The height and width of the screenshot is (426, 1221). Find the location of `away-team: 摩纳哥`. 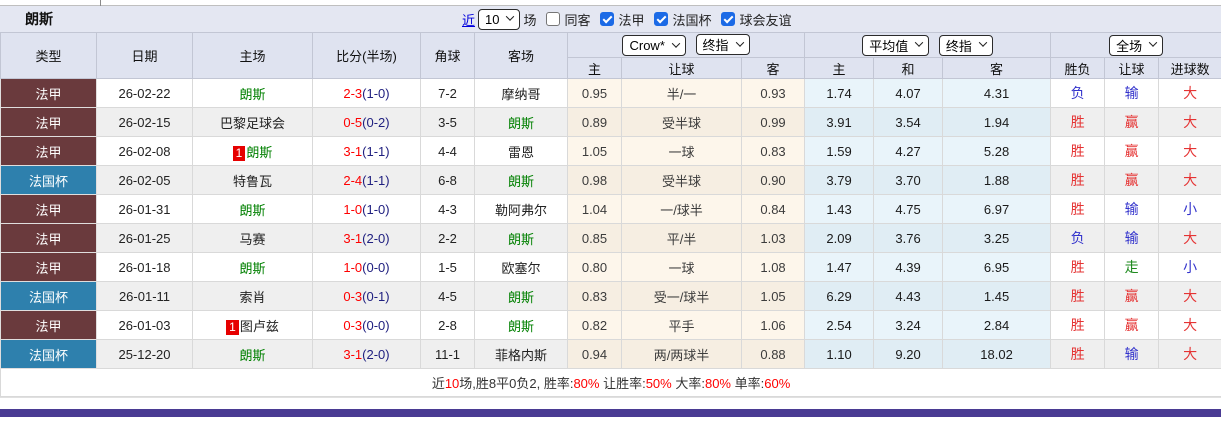

away-team: 摩纳哥 is located at coordinates (521, 93).